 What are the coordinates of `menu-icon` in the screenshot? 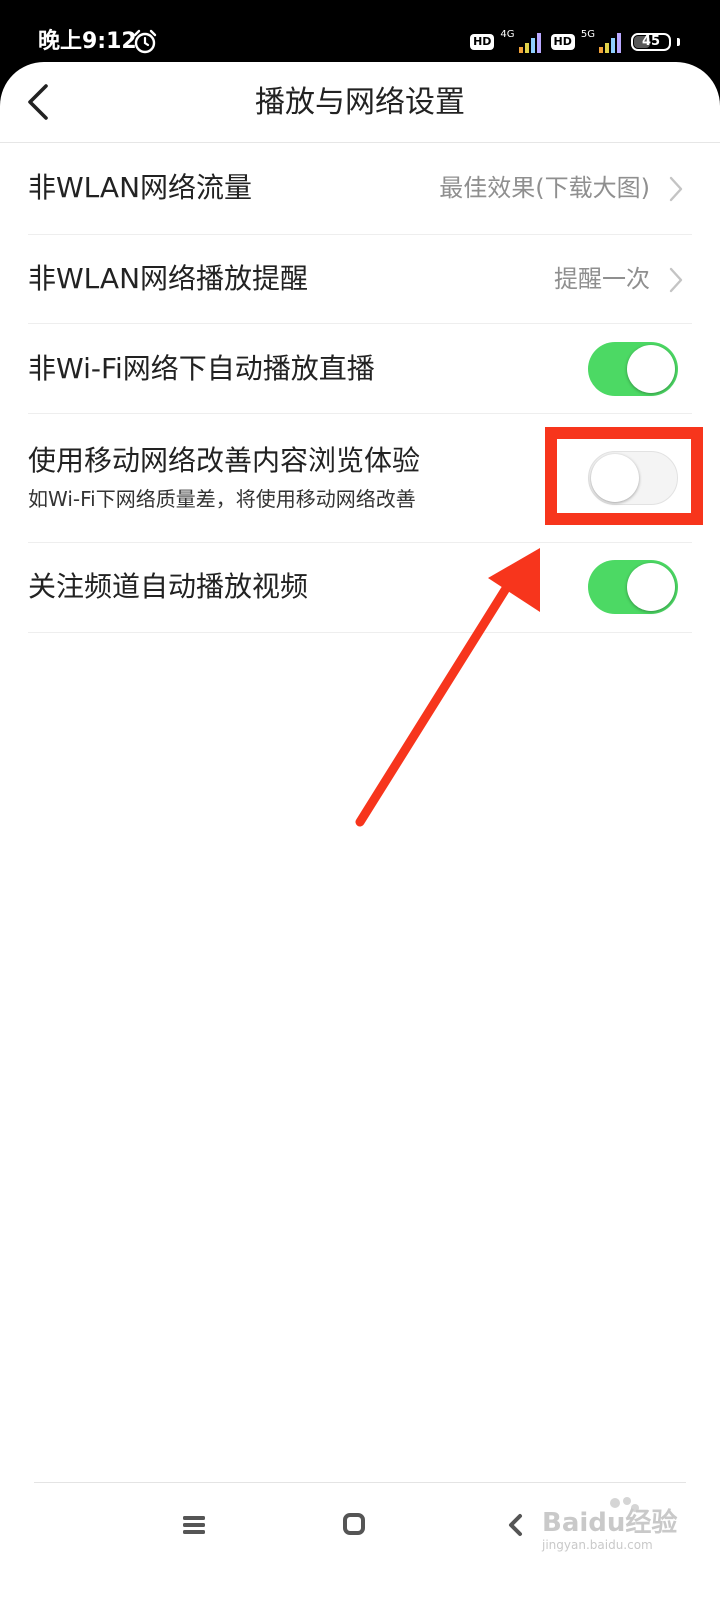 It's located at (195, 1525).